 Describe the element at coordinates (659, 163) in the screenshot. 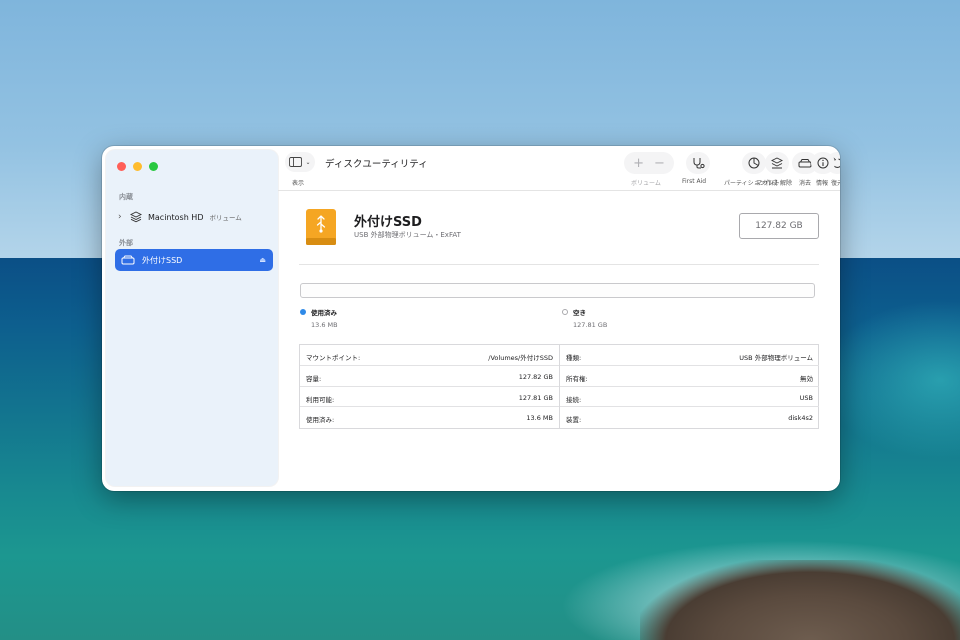

I see `remove-volume-icon: −` at that location.